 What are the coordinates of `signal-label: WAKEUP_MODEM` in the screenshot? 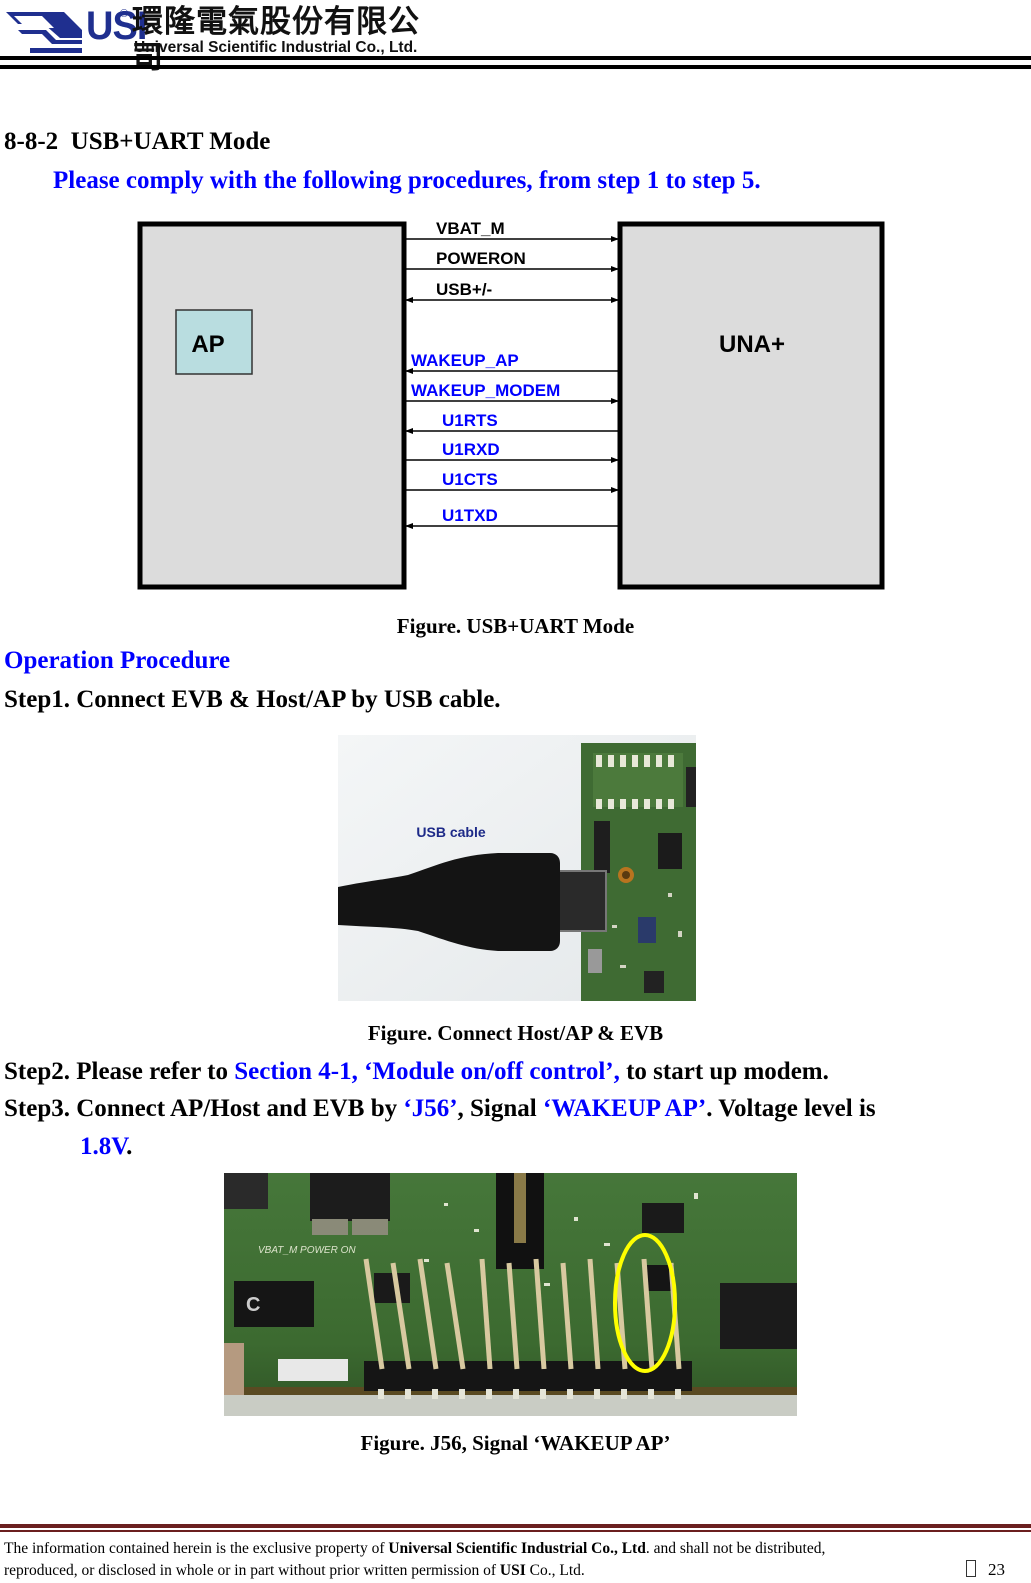 It's located at (485, 390).